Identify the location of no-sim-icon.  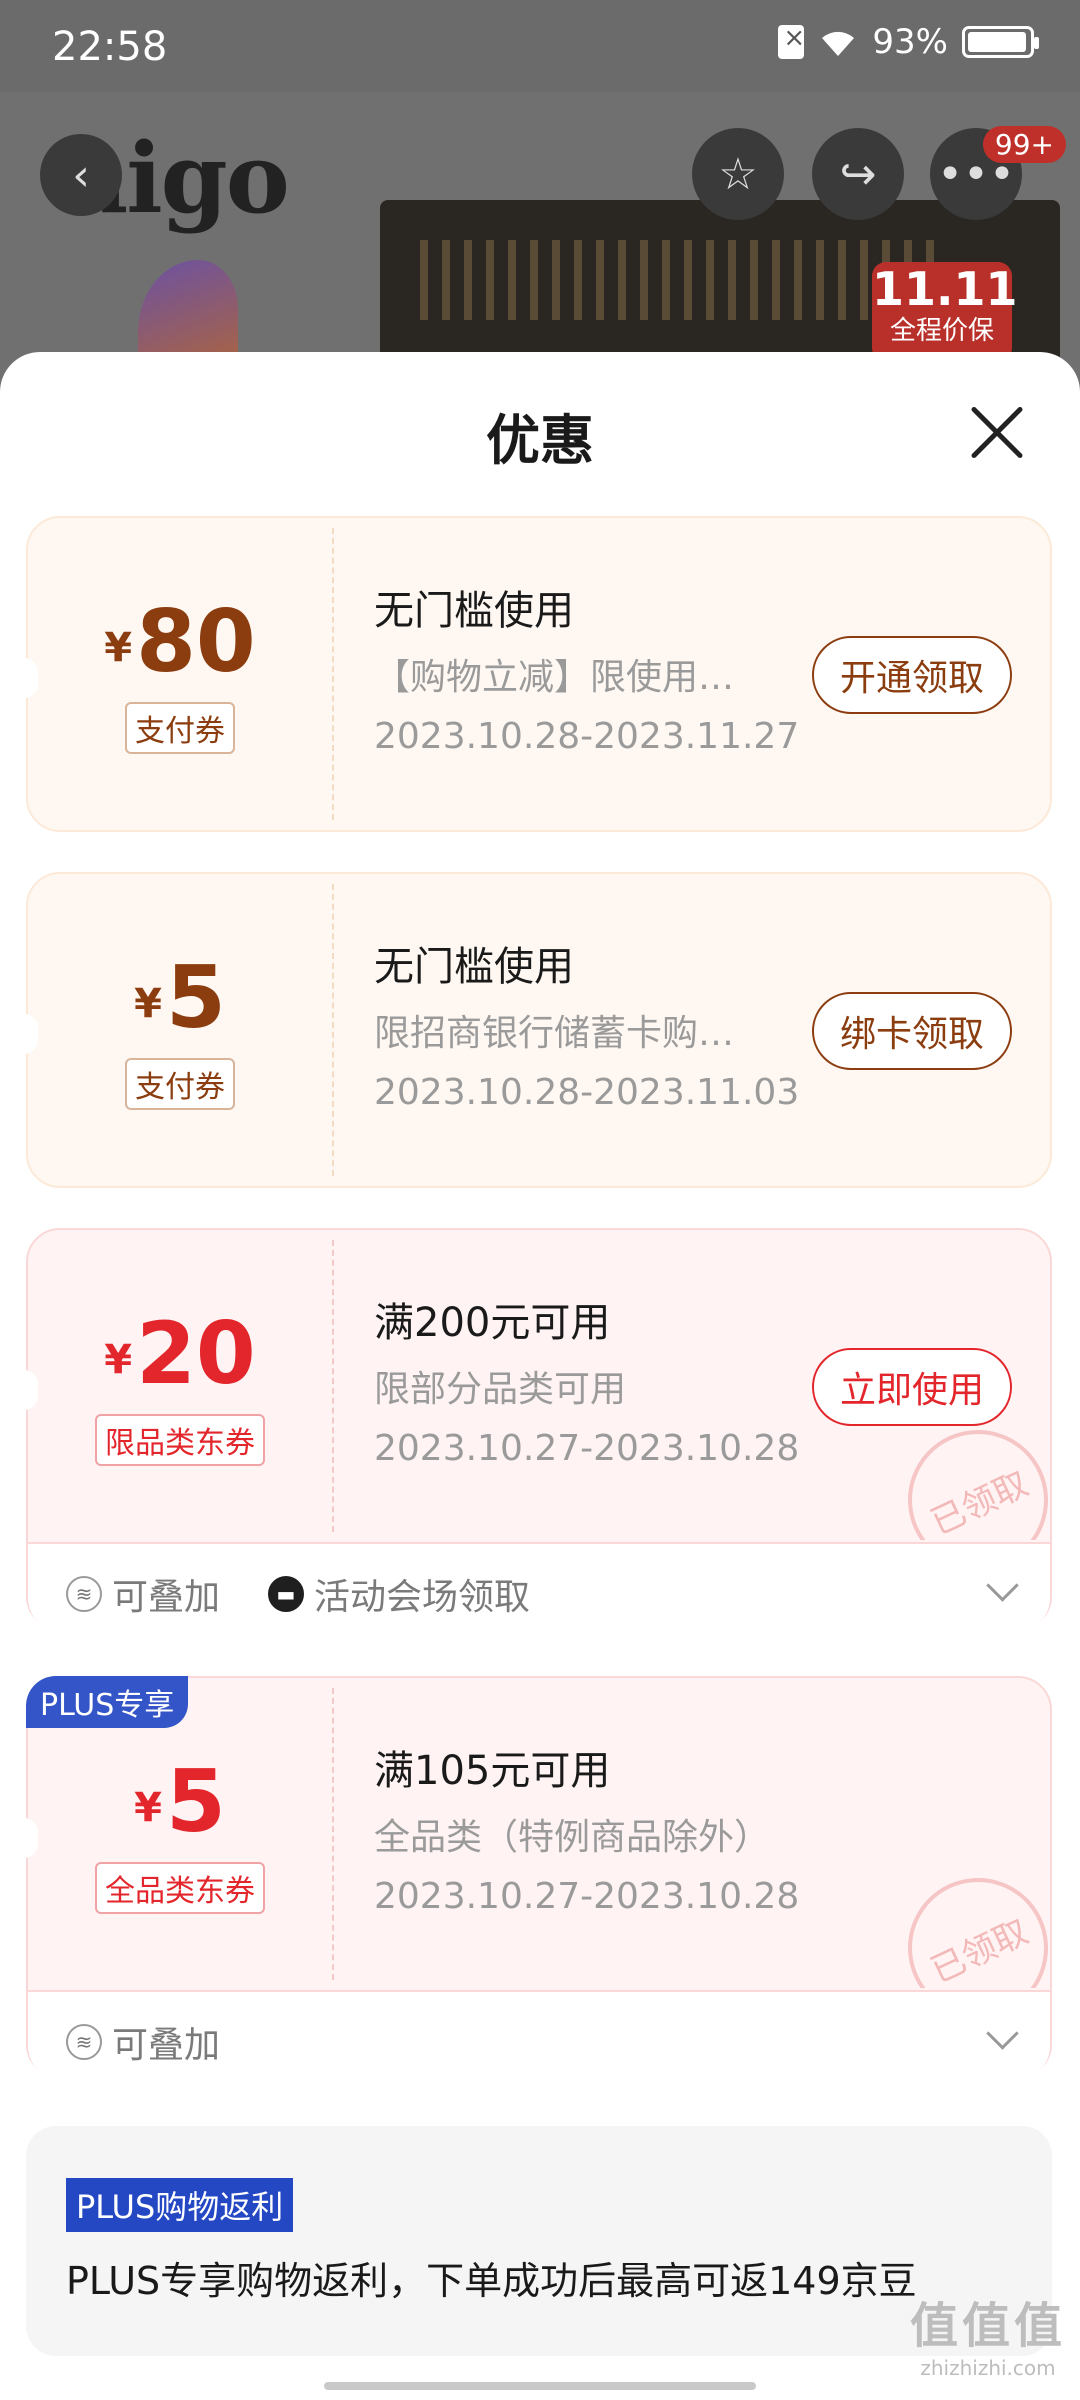
(791, 41).